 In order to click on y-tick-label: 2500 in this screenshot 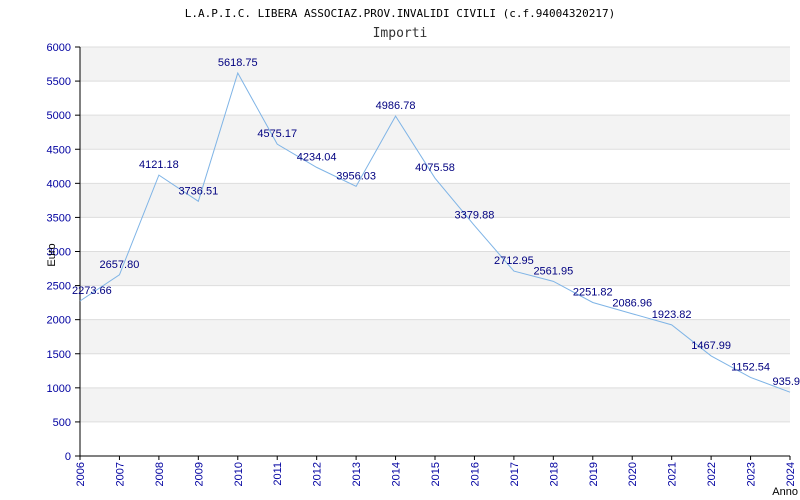, I will do `click(59, 287)`.